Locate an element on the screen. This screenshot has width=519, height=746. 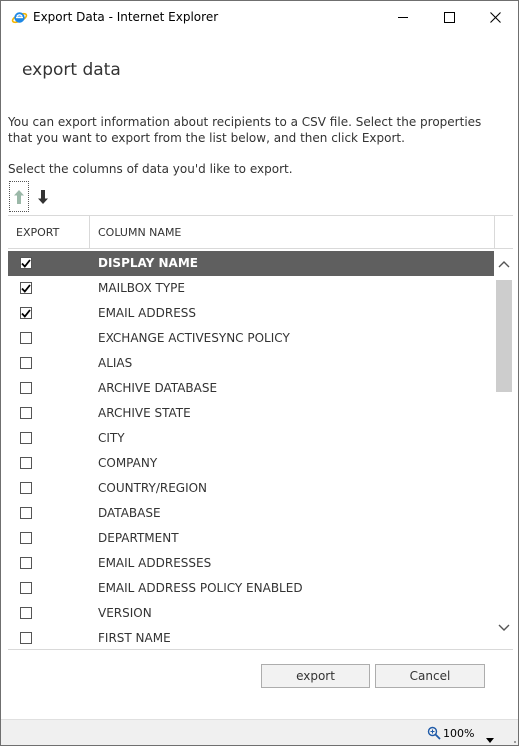
column-name-label: EMAIL ADDRESSES is located at coordinates (155, 563).